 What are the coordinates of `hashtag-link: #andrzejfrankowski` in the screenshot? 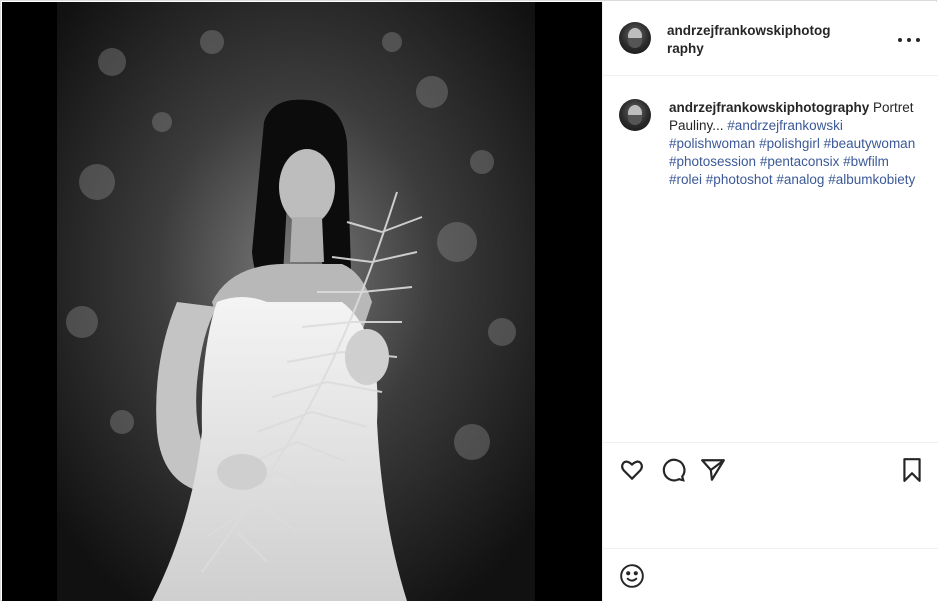 It's located at (785, 125).